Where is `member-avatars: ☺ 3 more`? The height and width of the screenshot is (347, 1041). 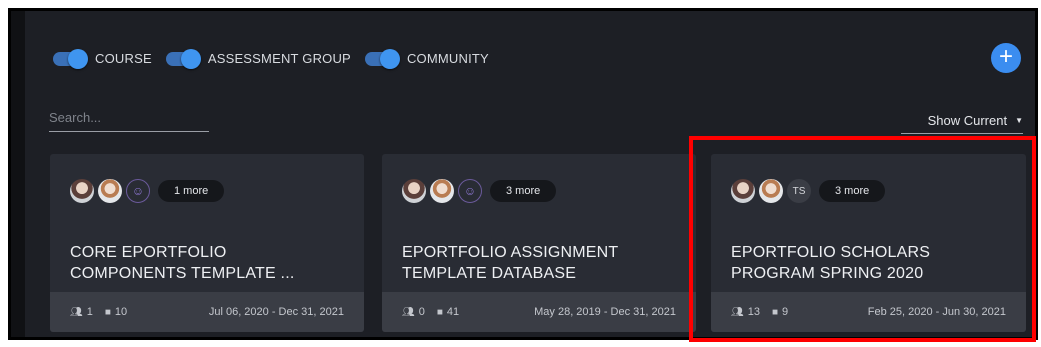 member-avatars: ☺ 3 more is located at coordinates (479, 191).